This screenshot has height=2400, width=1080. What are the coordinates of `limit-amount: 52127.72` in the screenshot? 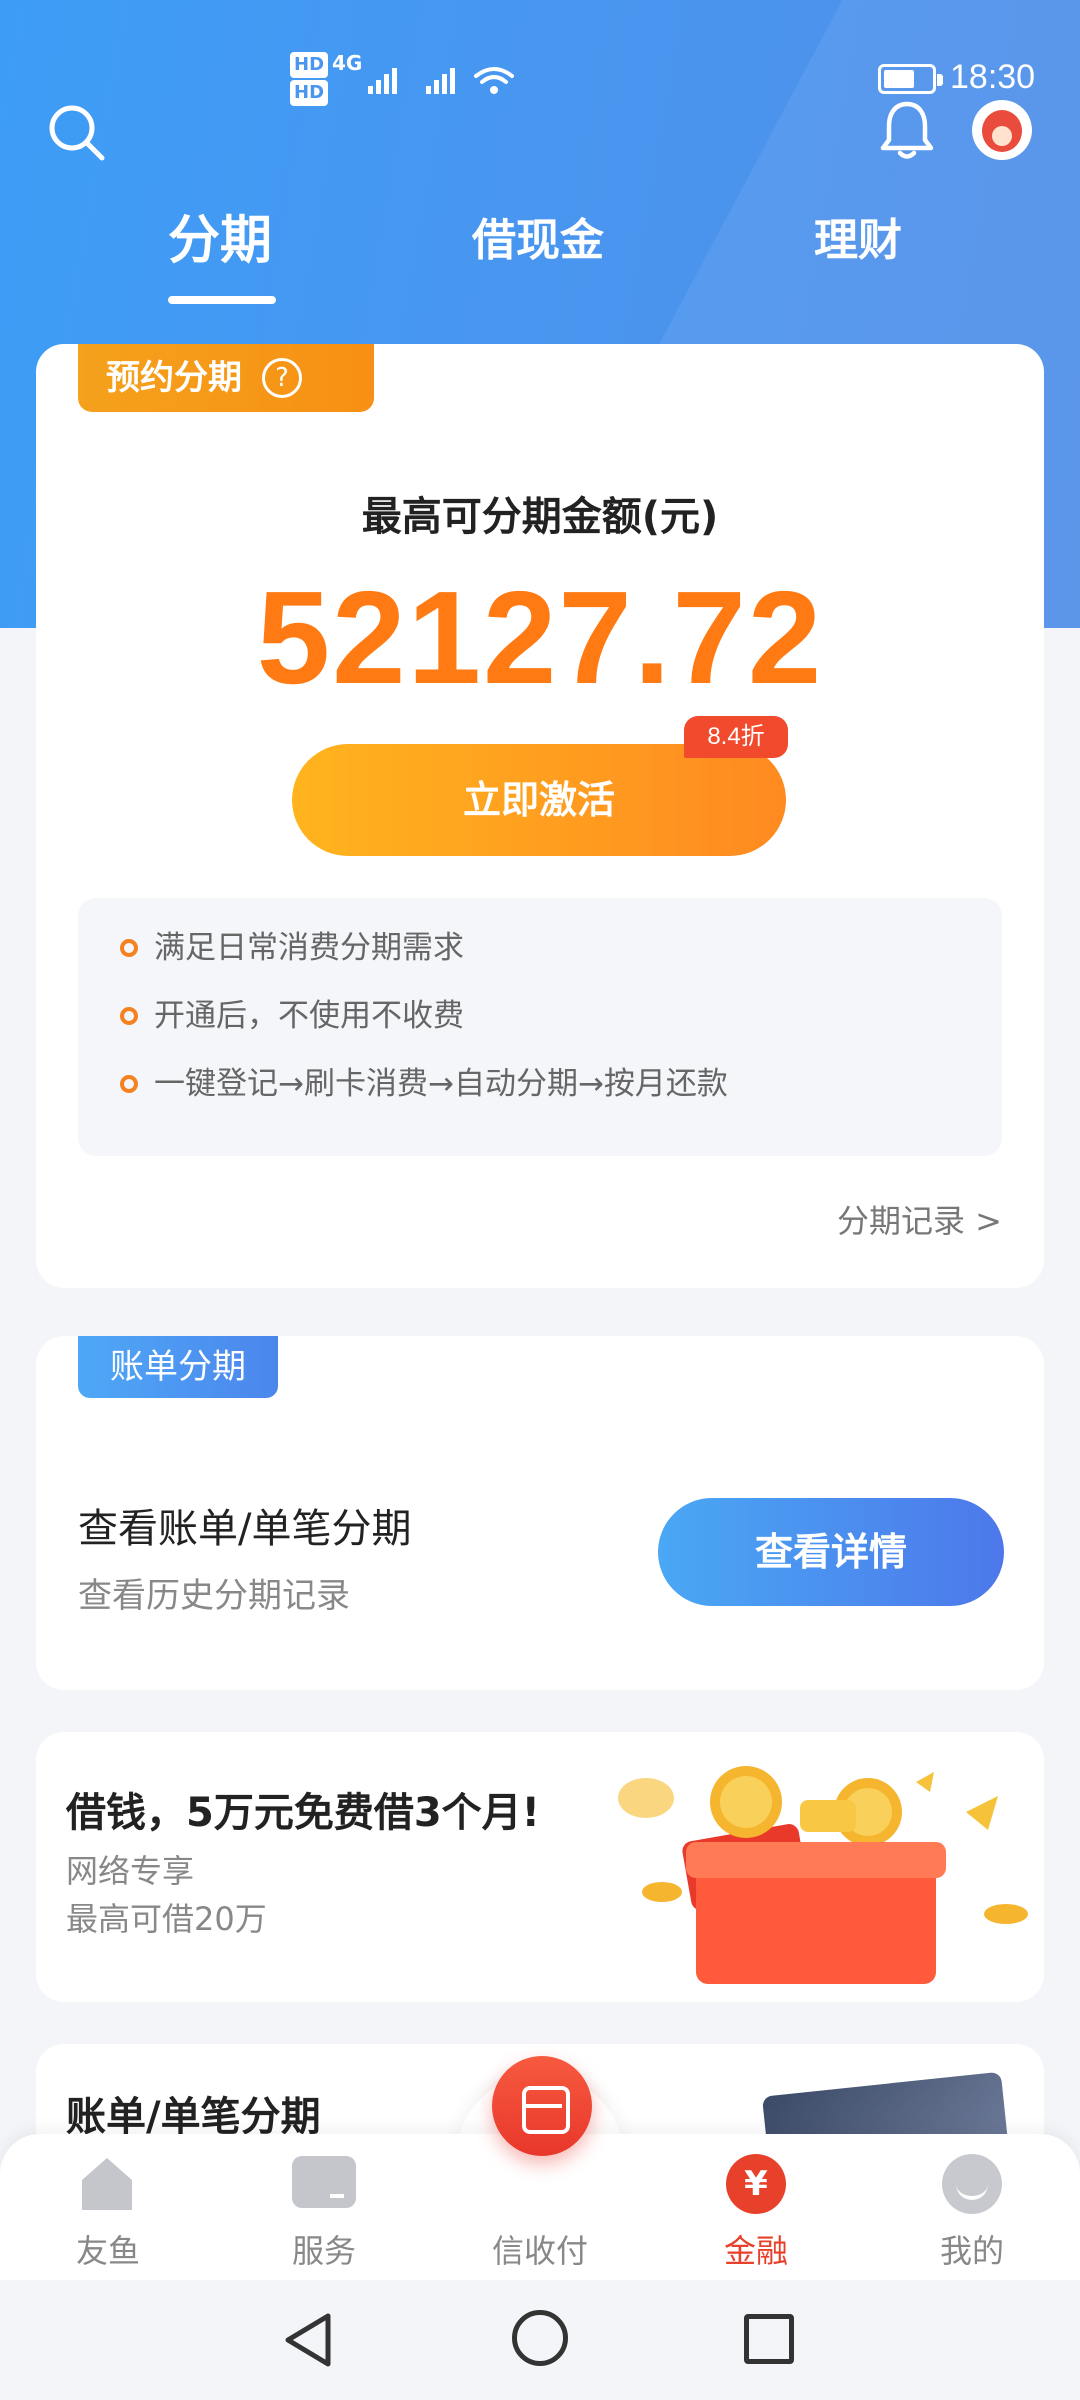 It's located at (540, 637).